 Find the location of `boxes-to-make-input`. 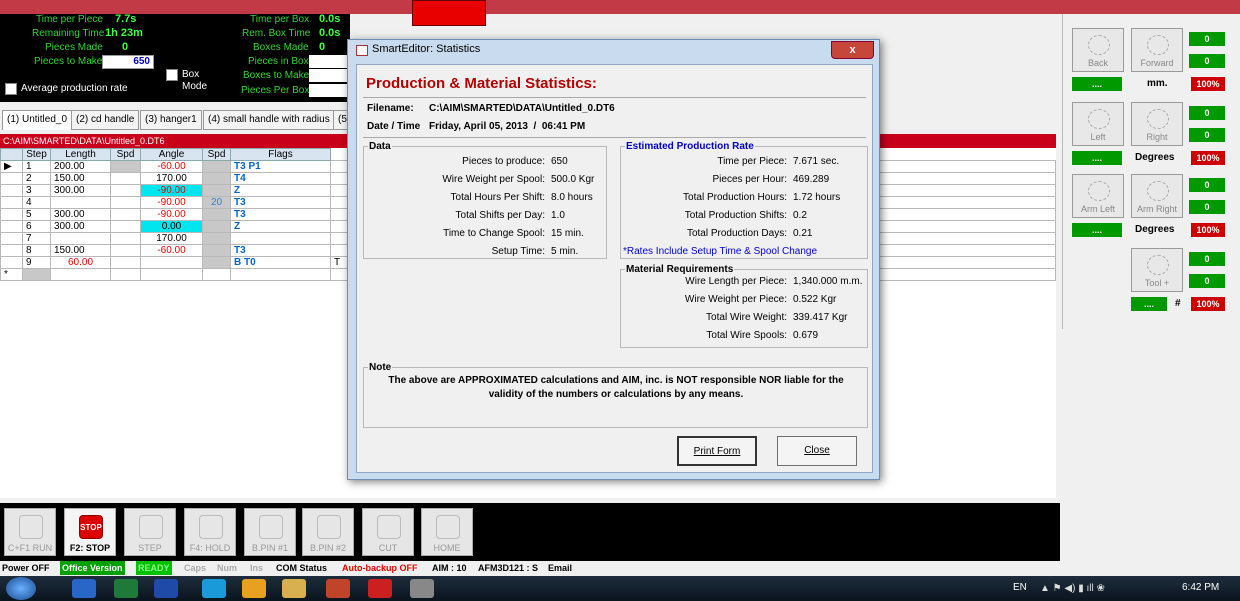

boxes-to-make-input is located at coordinates (329, 75).